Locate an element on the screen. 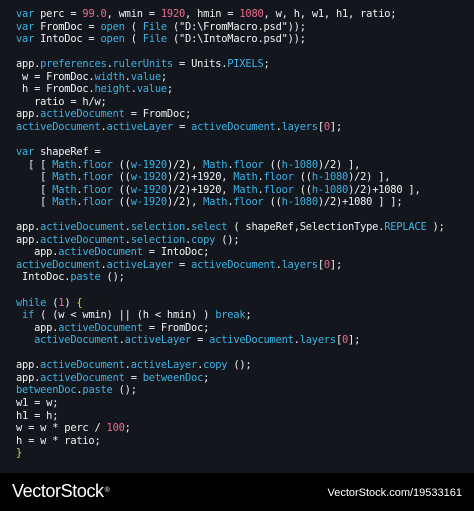 The height and width of the screenshot is (511, 474). code-token: width is located at coordinates (109, 76).